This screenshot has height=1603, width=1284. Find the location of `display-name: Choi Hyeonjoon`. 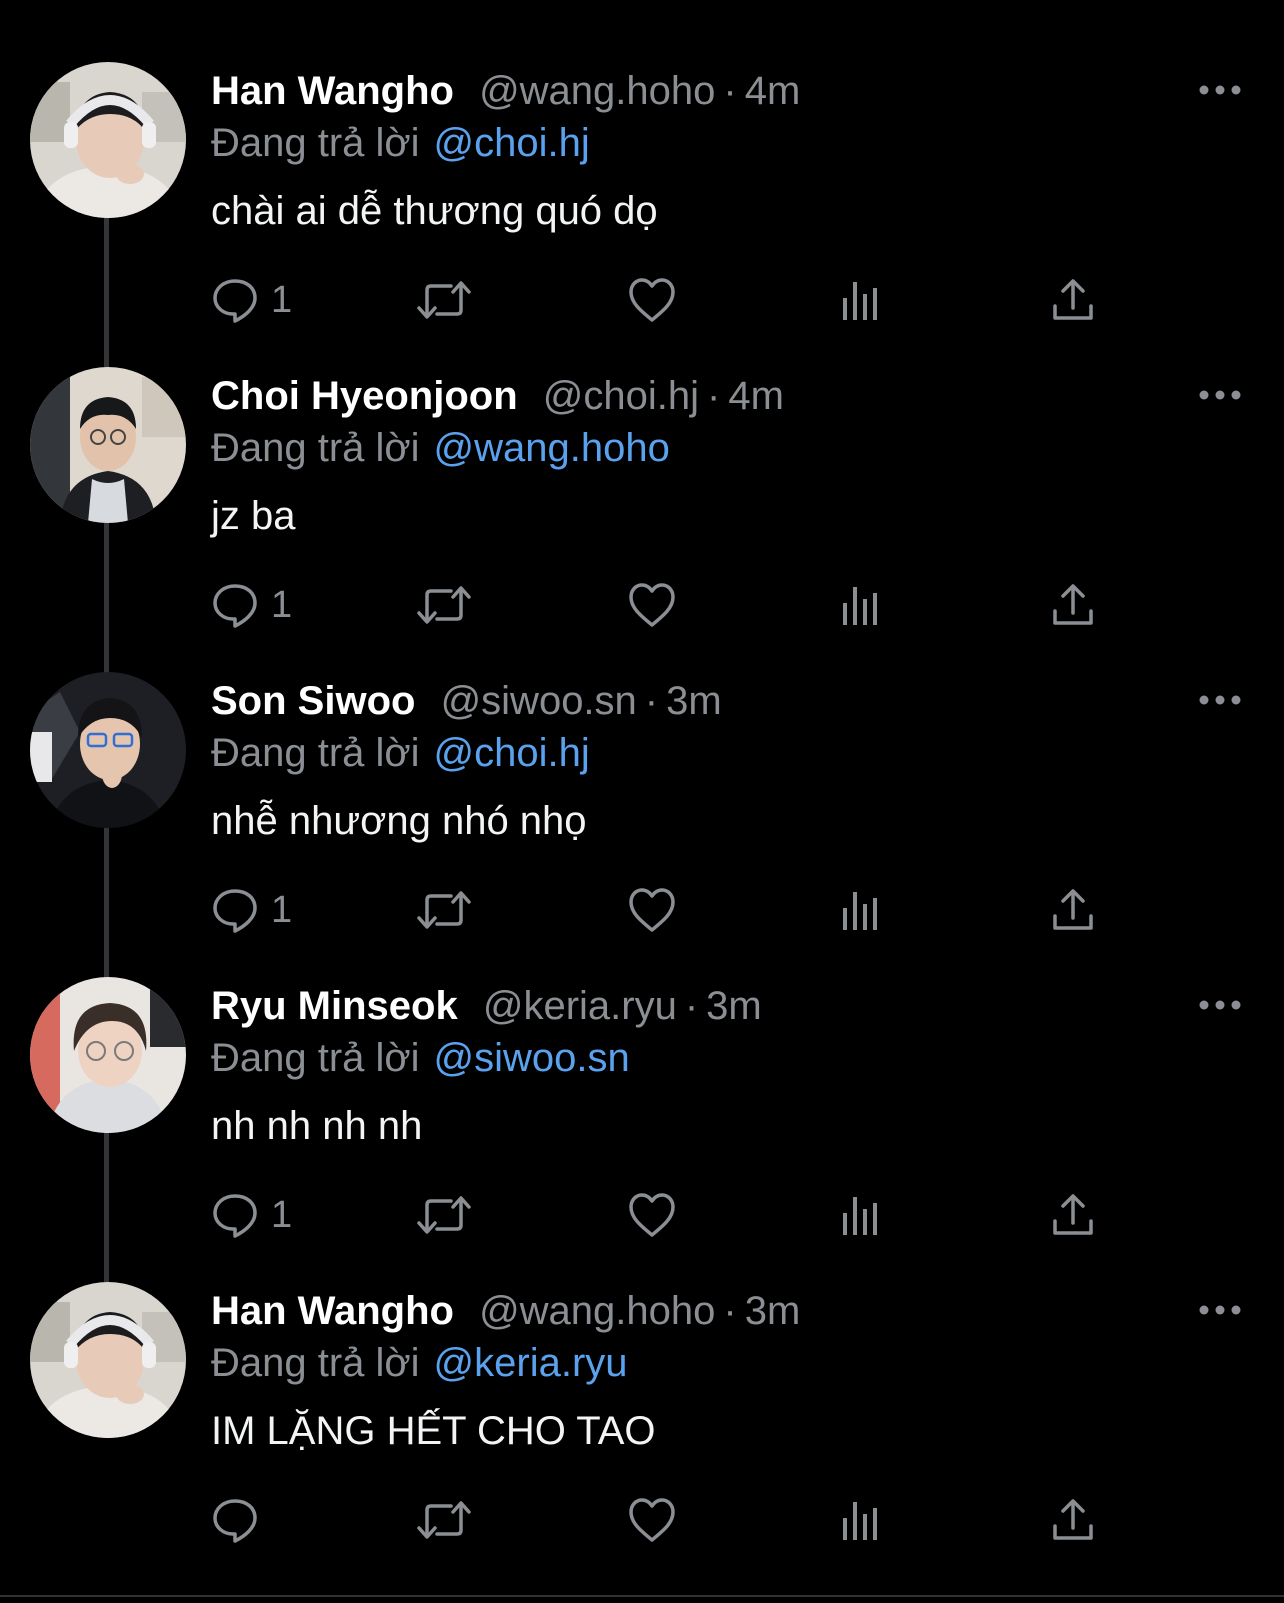

display-name: Choi Hyeonjoon is located at coordinates (364, 396).